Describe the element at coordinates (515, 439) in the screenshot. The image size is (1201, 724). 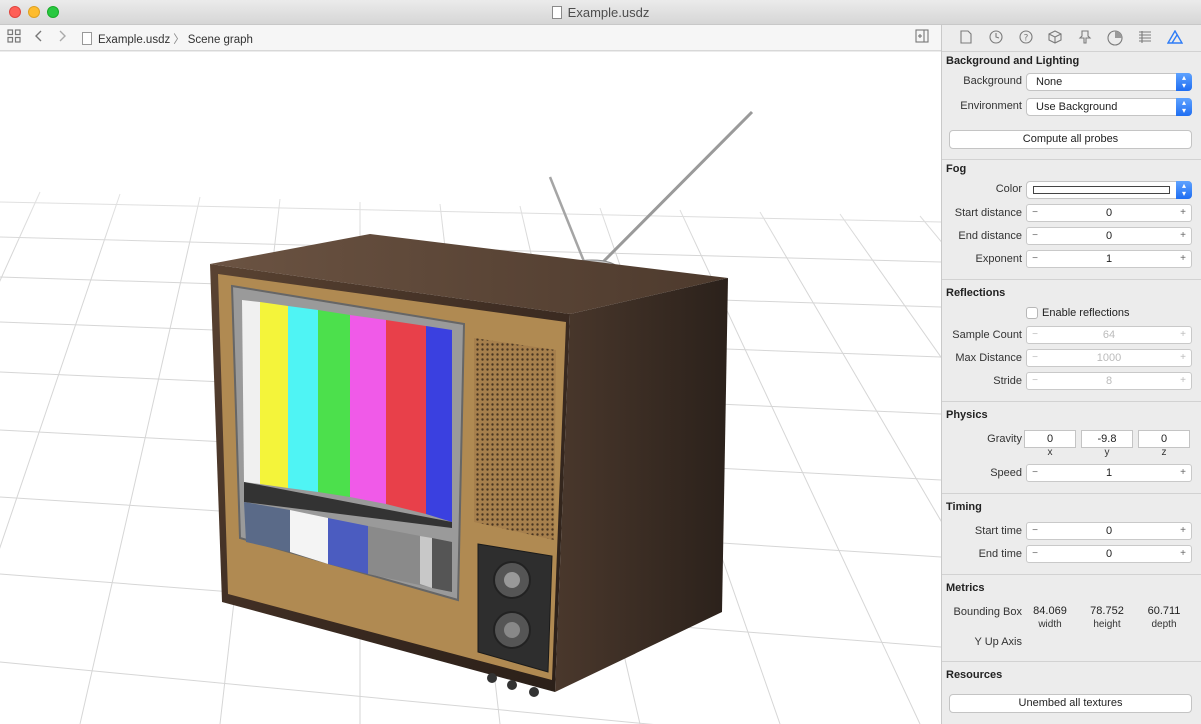
I see `speaker-grill` at that location.